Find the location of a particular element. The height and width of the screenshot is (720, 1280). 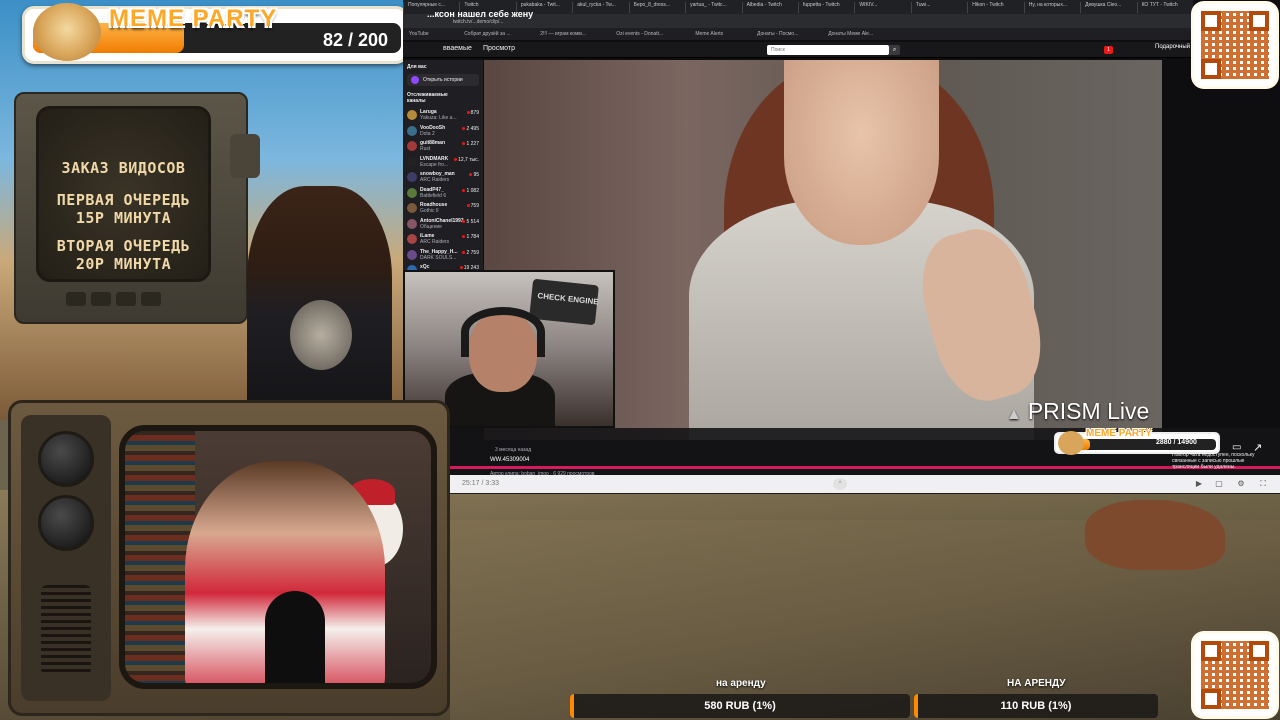

qr-code-top is located at coordinates (1235, 45).